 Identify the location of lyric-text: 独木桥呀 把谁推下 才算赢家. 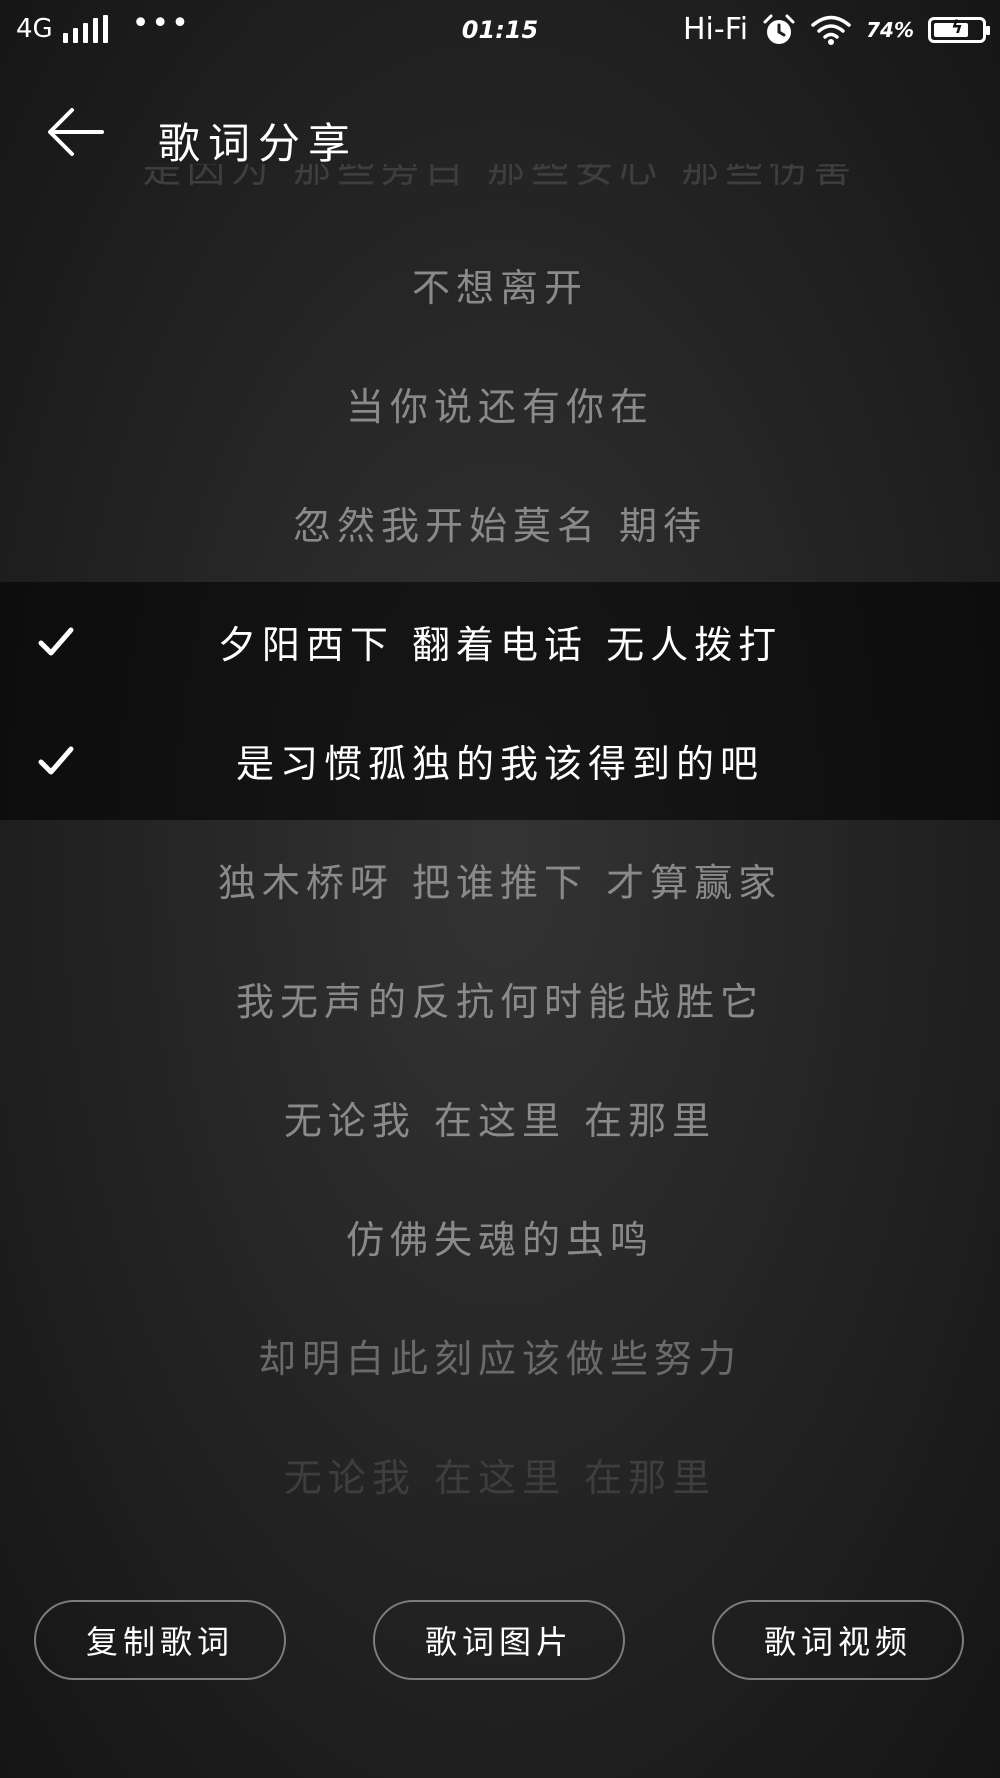
(500, 883).